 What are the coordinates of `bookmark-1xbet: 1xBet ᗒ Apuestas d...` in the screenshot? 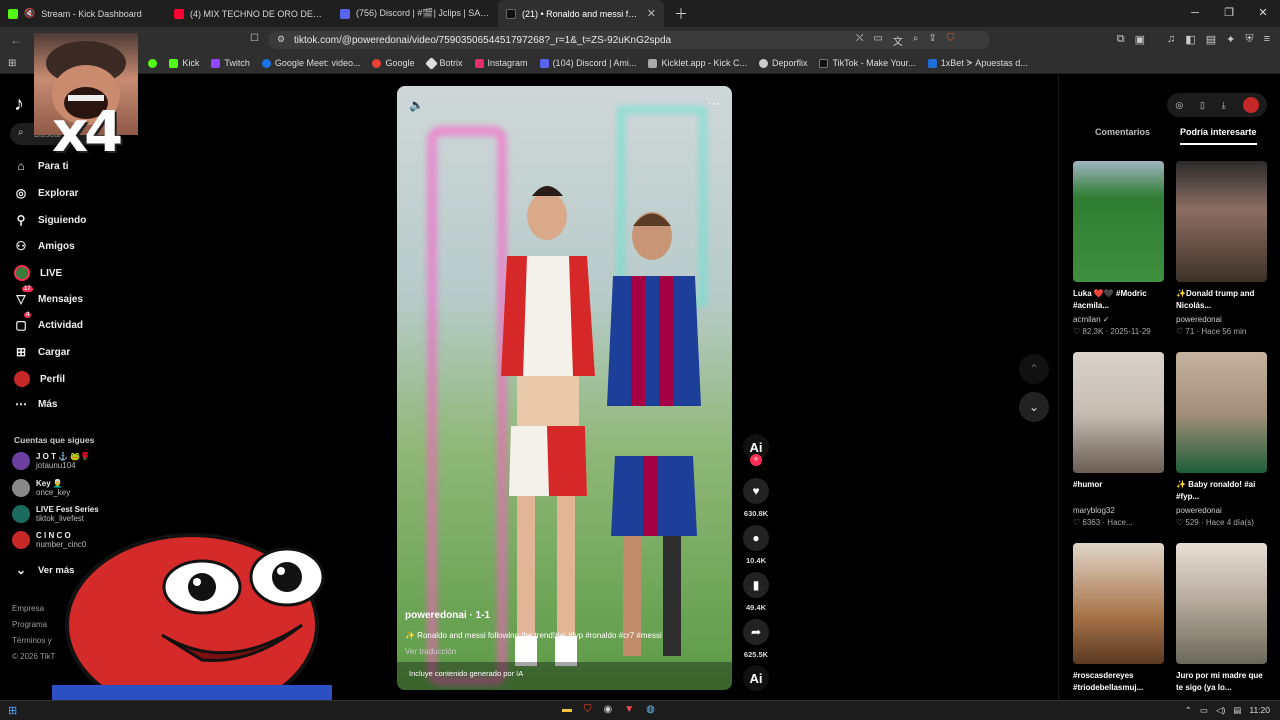 It's located at (977, 63).